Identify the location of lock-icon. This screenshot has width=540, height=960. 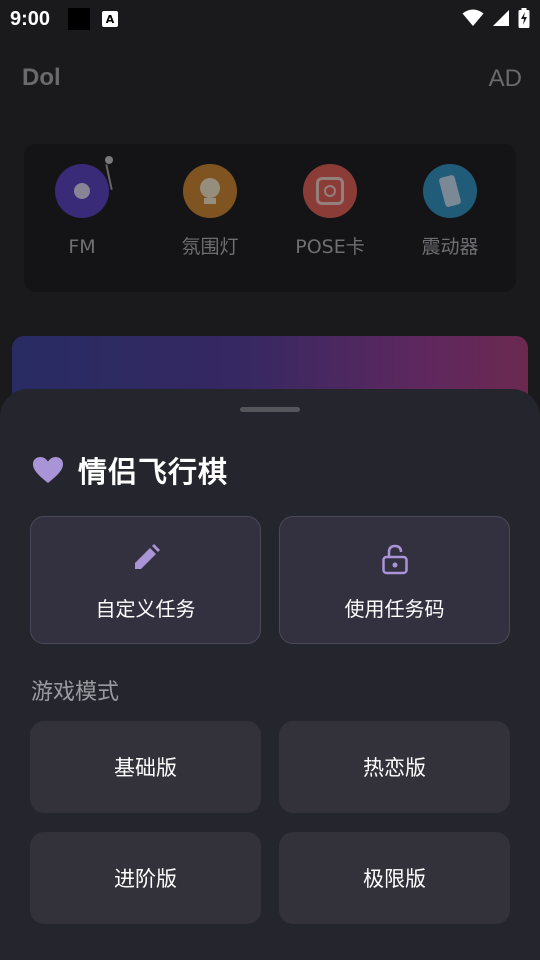
(394, 559).